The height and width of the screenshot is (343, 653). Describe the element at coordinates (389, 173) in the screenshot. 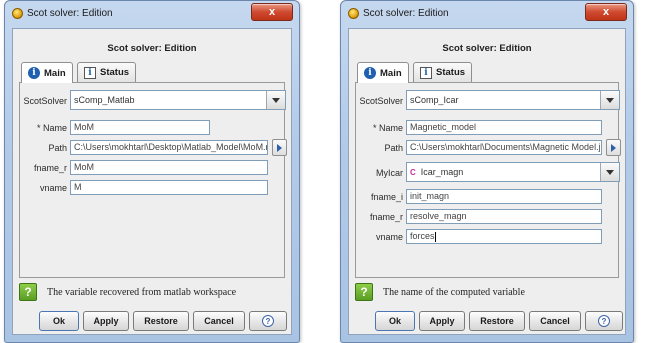

I see `my-icar-label: MyIcar` at that location.